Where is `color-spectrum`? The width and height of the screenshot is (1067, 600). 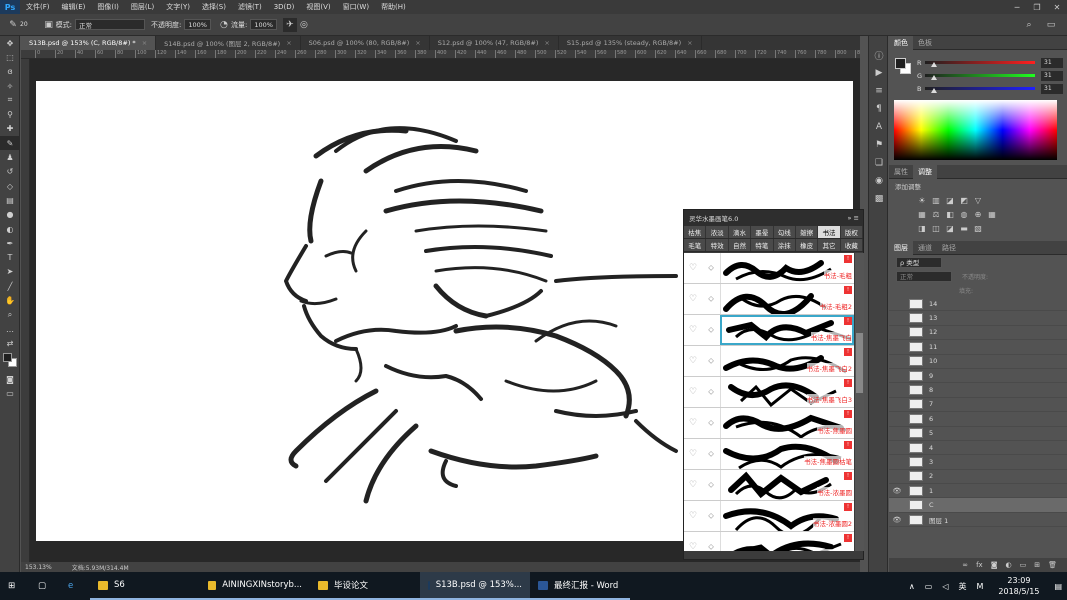
color-spectrum is located at coordinates (975, 130).